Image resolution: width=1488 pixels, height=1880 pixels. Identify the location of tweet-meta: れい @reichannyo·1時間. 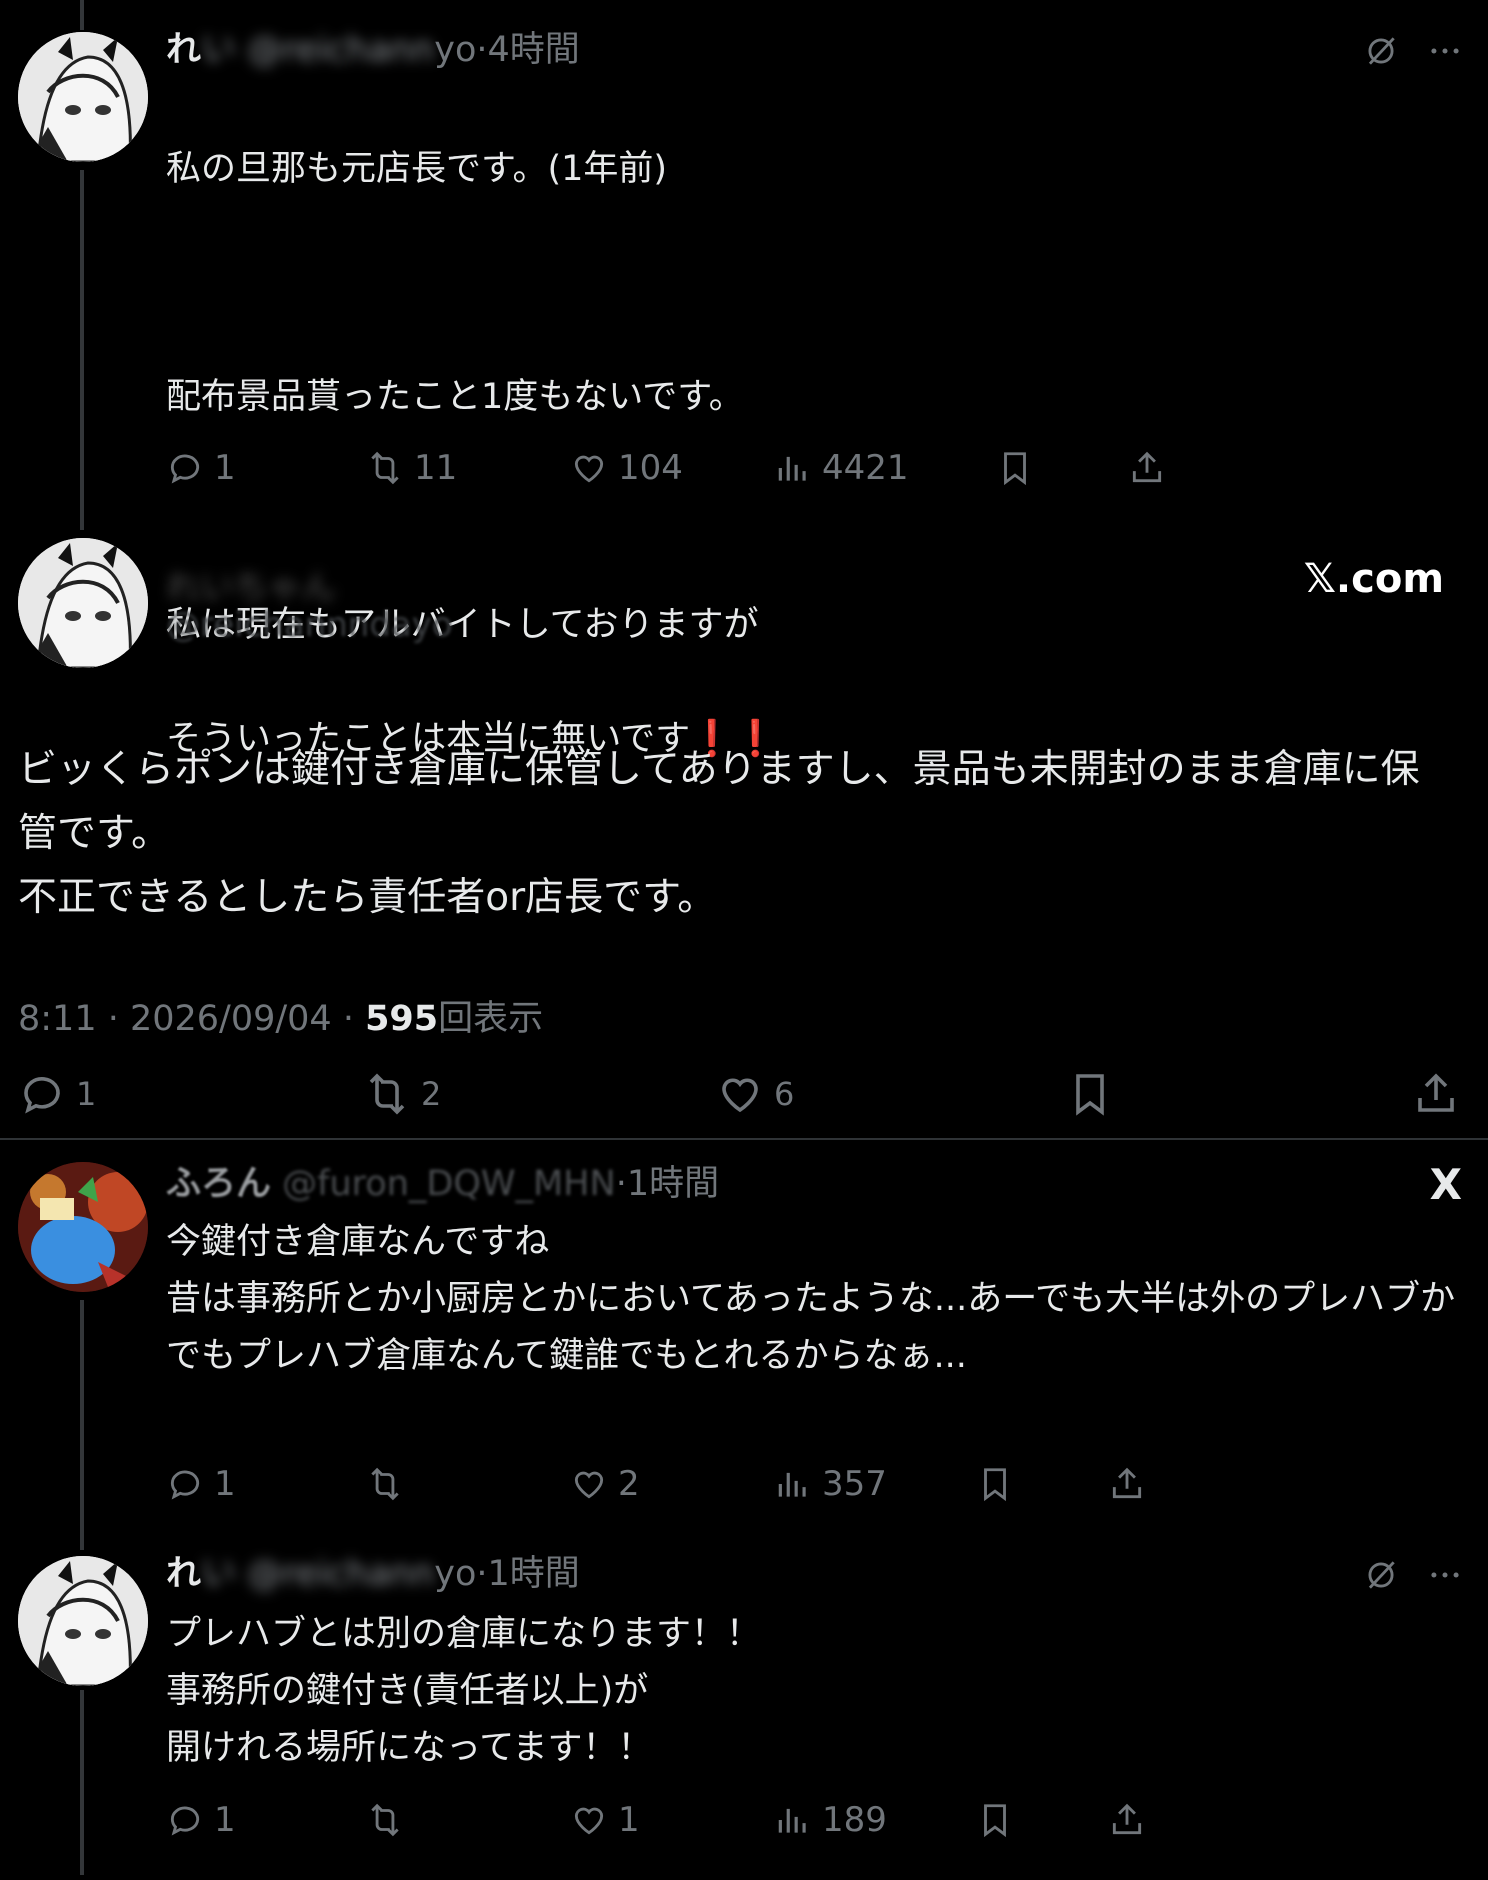
(373, 1574).